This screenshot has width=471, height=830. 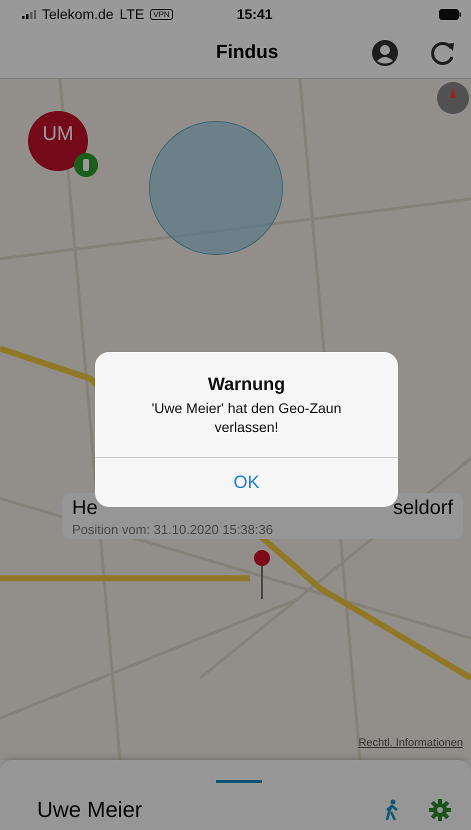 I want to click on settings-icon, so click(x=440, y=810).